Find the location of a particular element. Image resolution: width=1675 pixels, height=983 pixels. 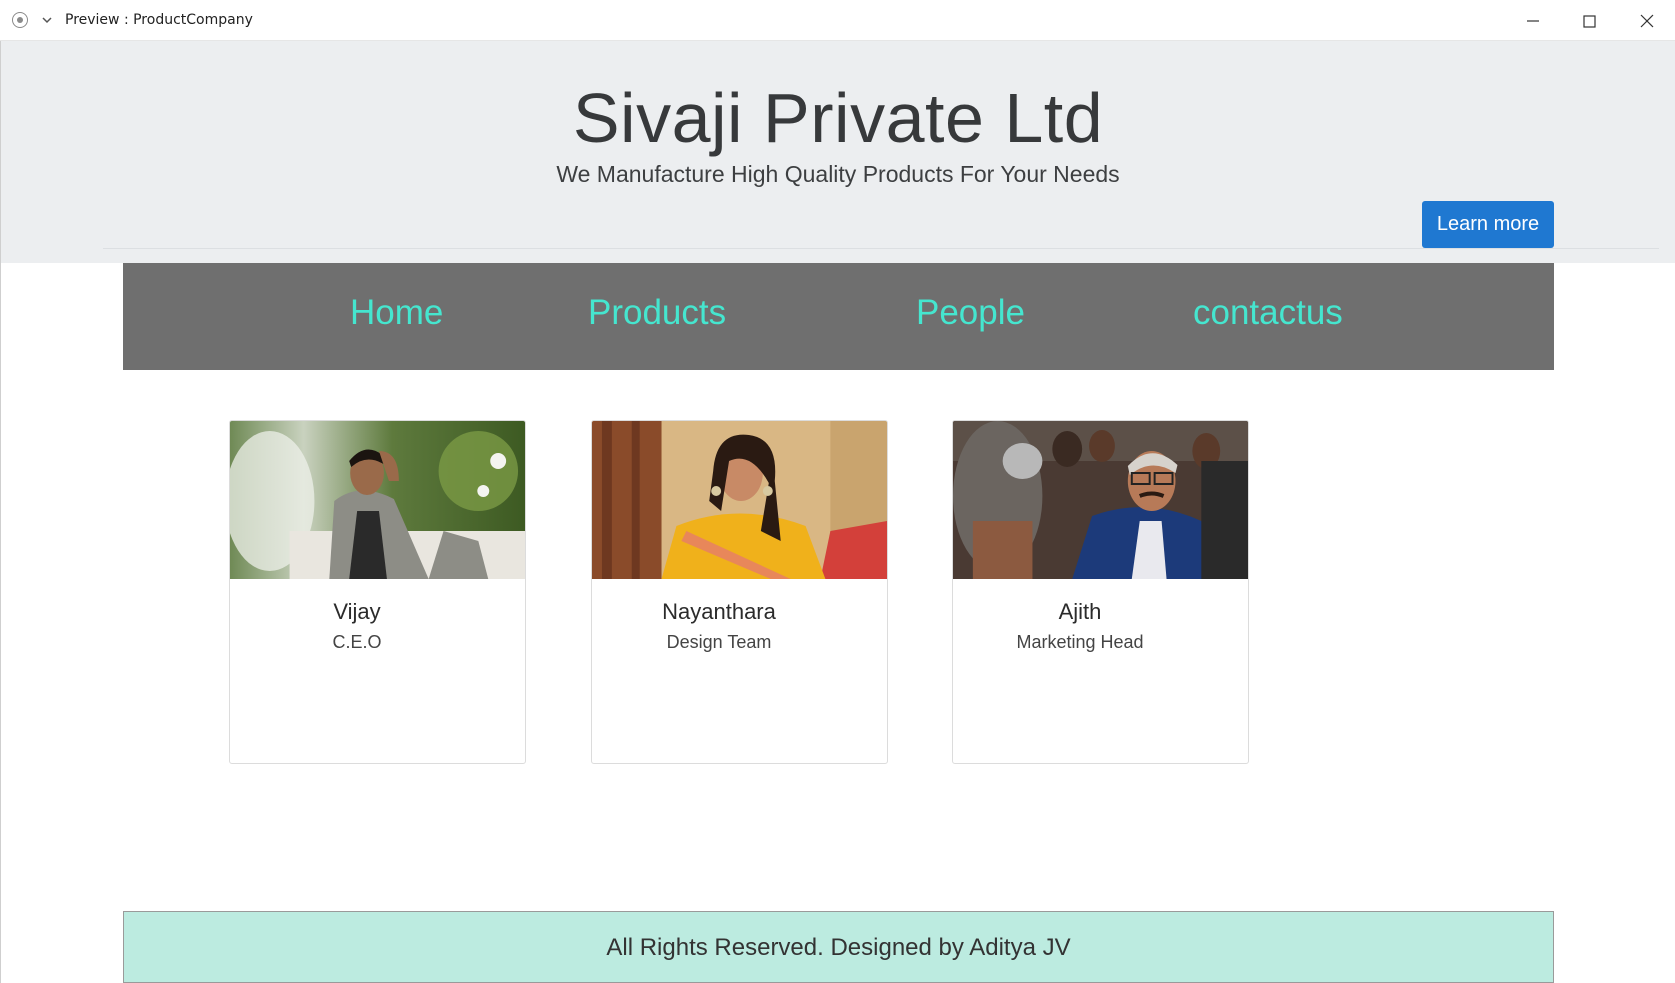

person-name: Vijay is located at coordinates (357, 611).